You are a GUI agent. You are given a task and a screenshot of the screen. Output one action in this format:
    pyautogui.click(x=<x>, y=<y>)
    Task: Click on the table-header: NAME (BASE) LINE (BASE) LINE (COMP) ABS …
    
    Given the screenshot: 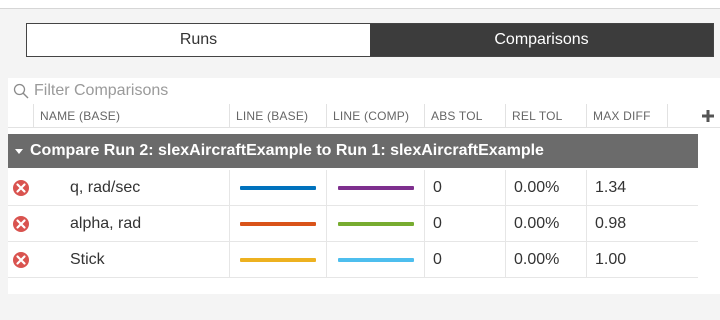 What is the action you would take?
    pyautogui.click(x=364, y=116)
    